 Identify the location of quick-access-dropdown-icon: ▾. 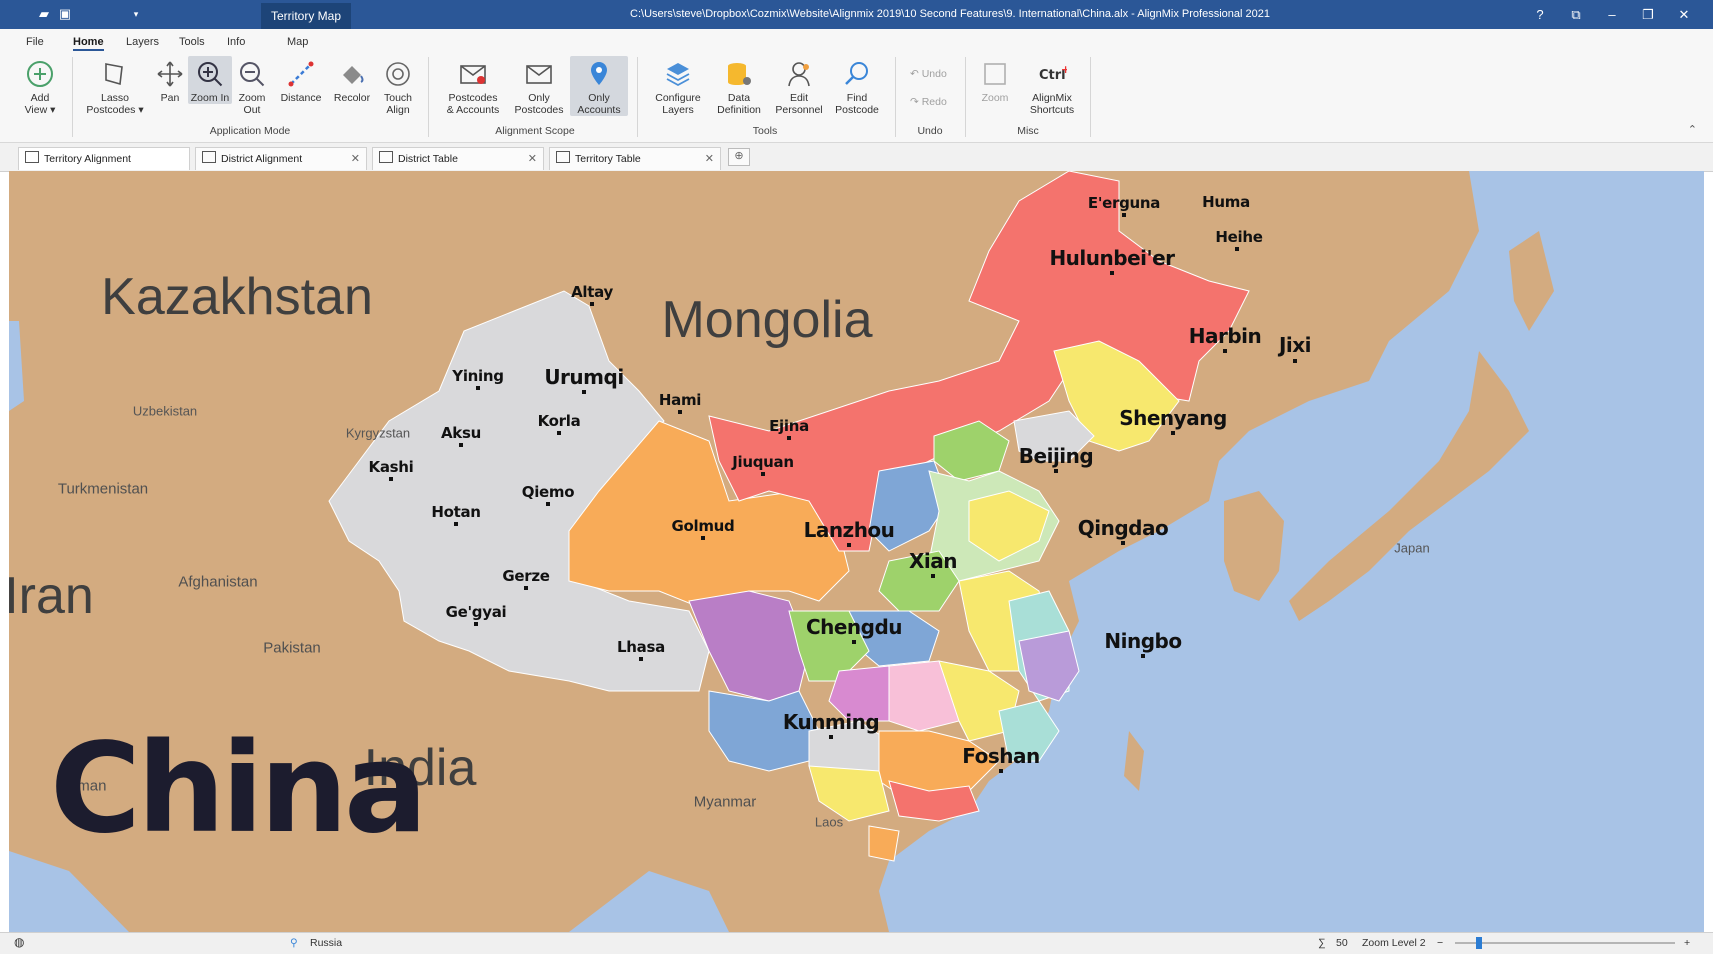
(136, 14).